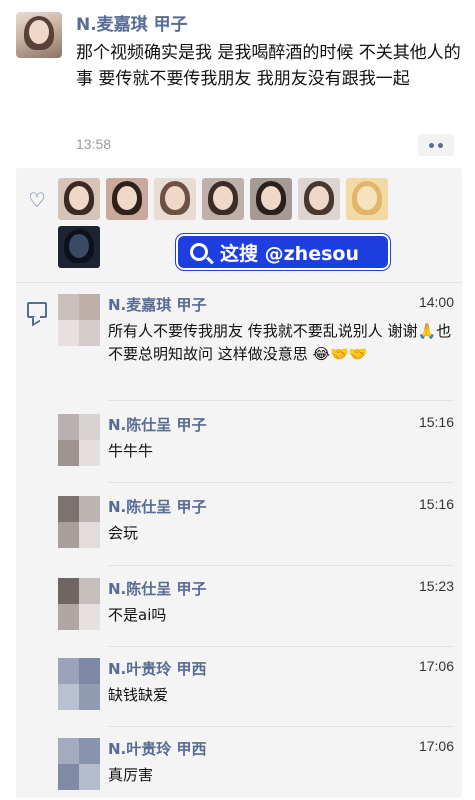 The height and width of the screenshot is (800, 475). Describe the element at coordinates (256, 526) in the screenshot. I see `comment-item: N.陈仕呈 甲子 15:16 会玩` at that location.